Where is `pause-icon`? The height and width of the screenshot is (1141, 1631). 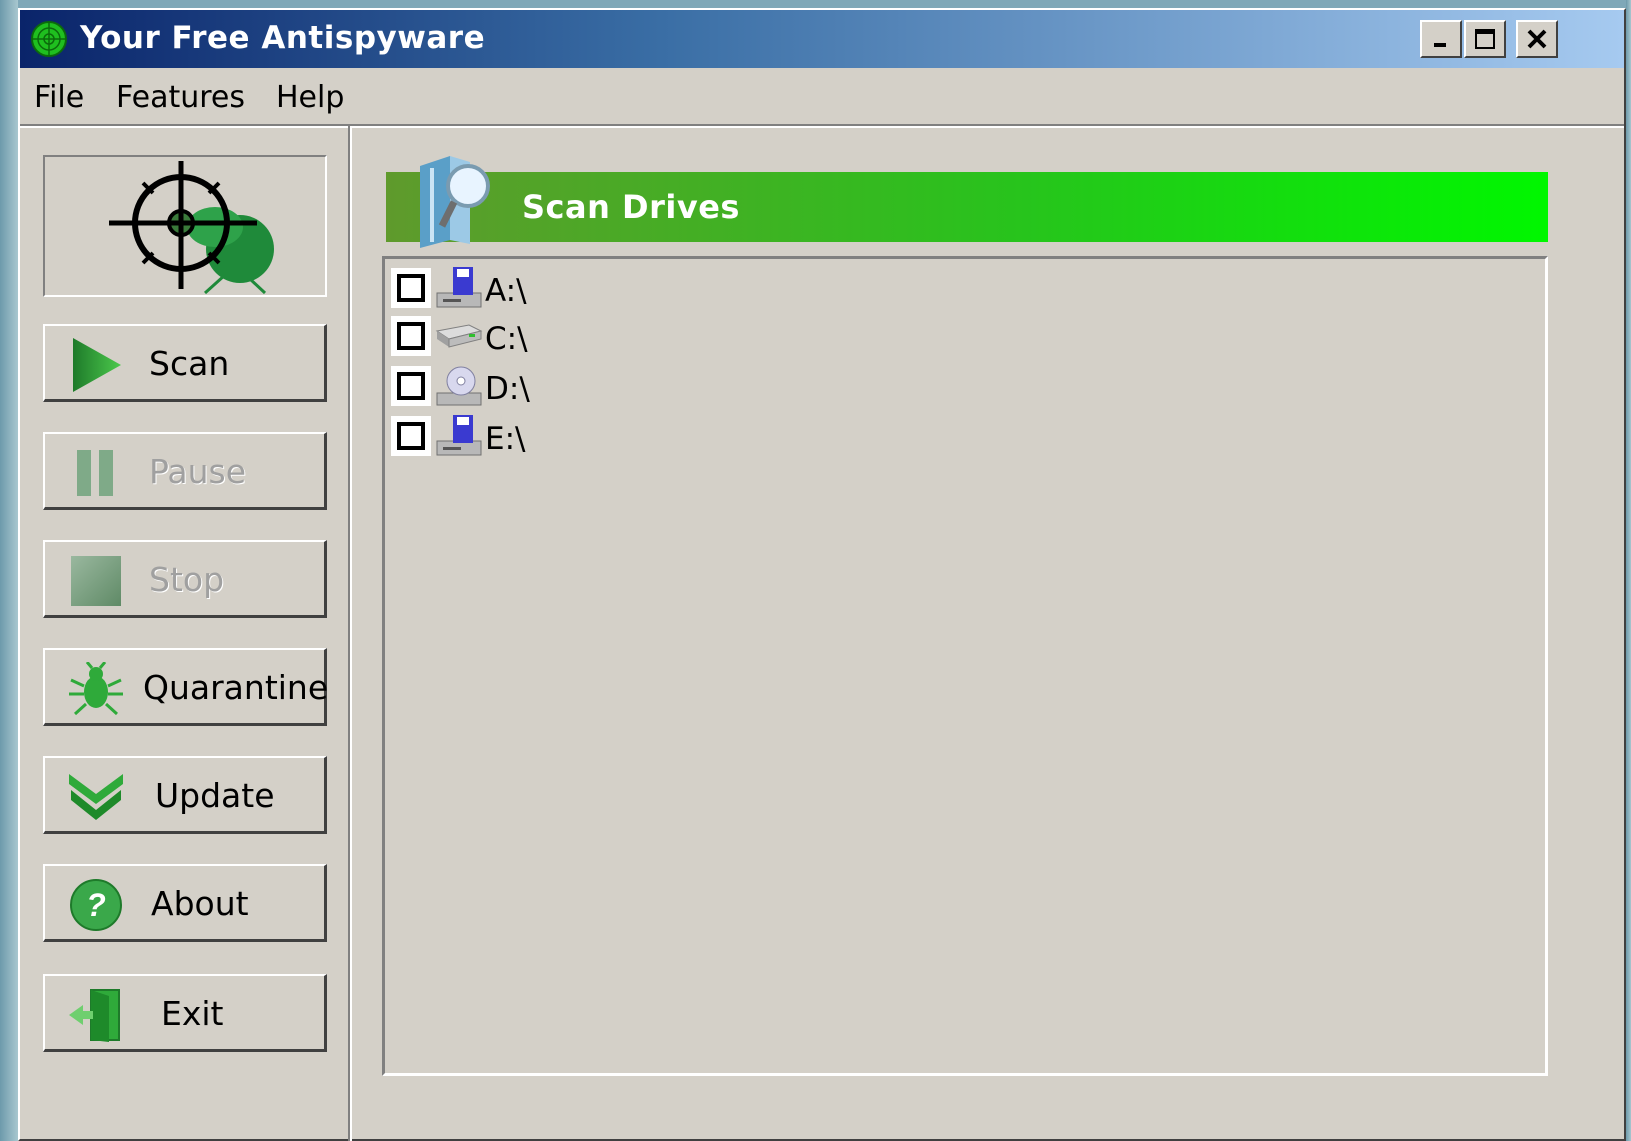 pause-icon is located at coordinates (95, 473).